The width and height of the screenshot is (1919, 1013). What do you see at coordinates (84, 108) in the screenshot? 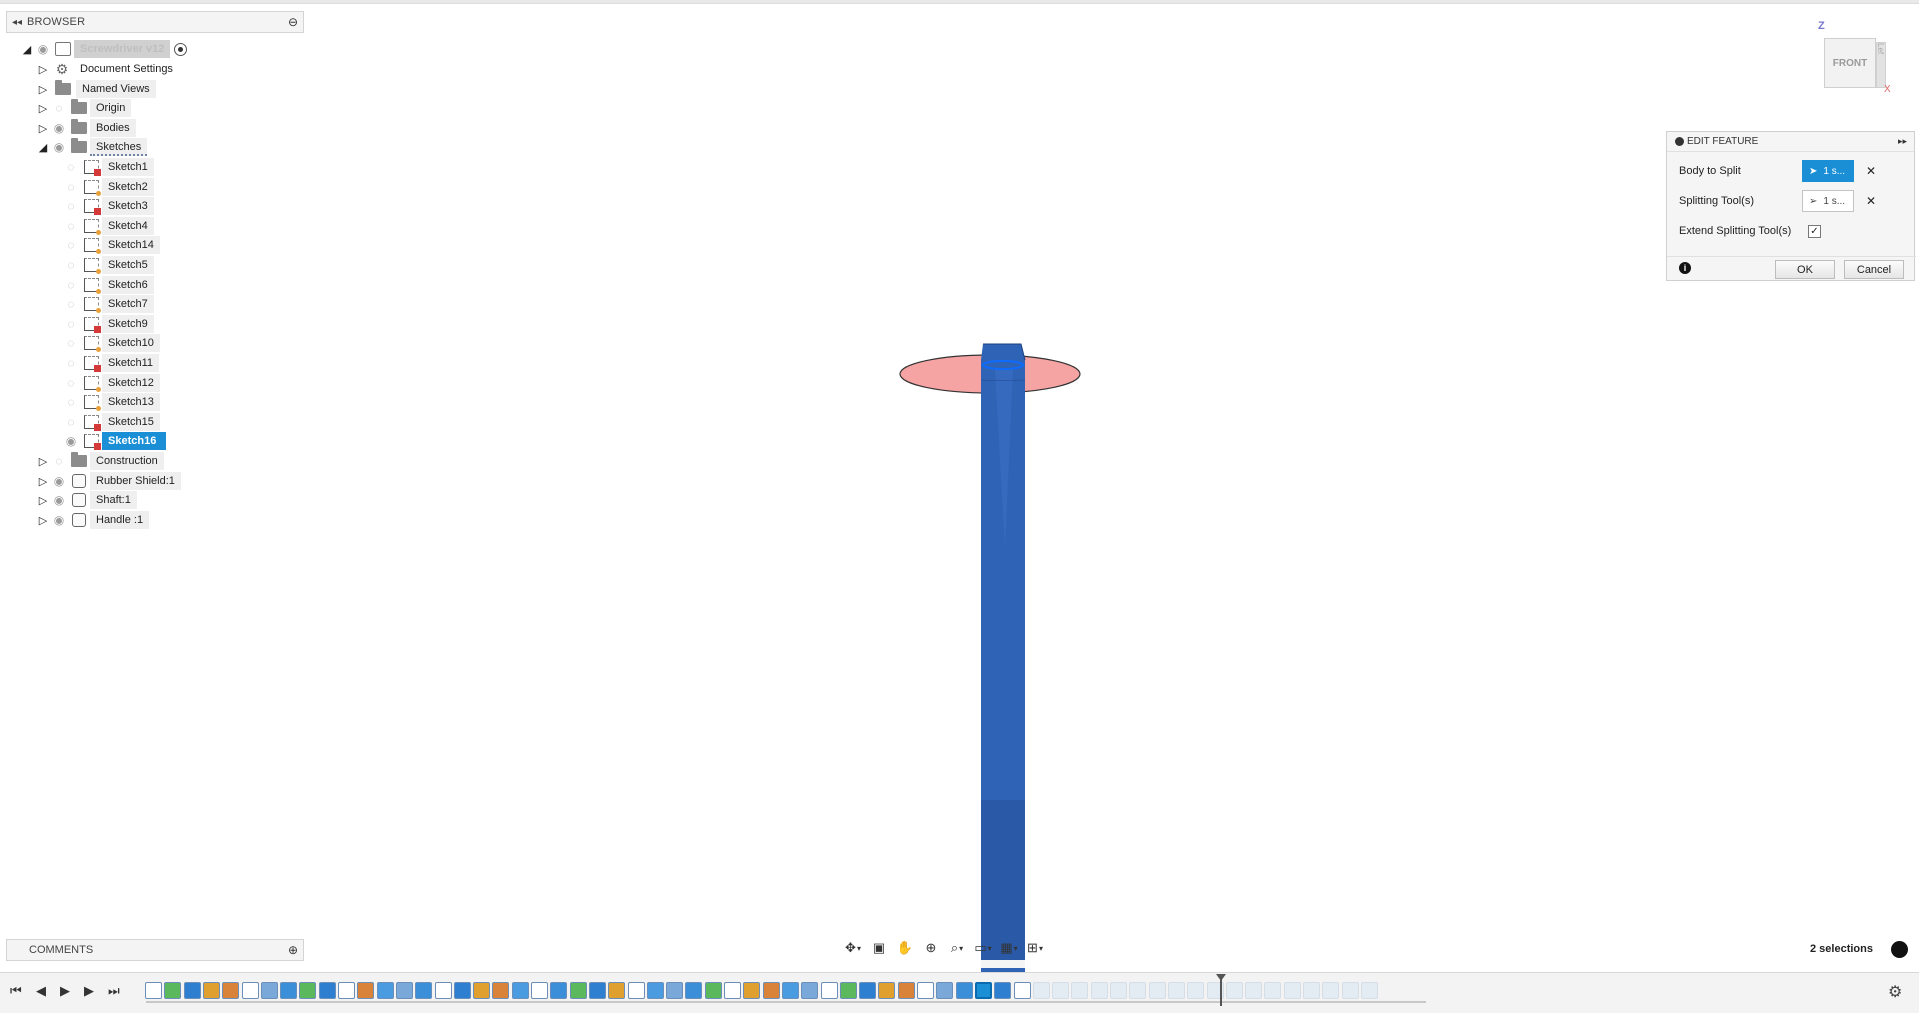
I see `tree-item-origin: ▷ ◌ Origin` at bounding box center [84, 108].